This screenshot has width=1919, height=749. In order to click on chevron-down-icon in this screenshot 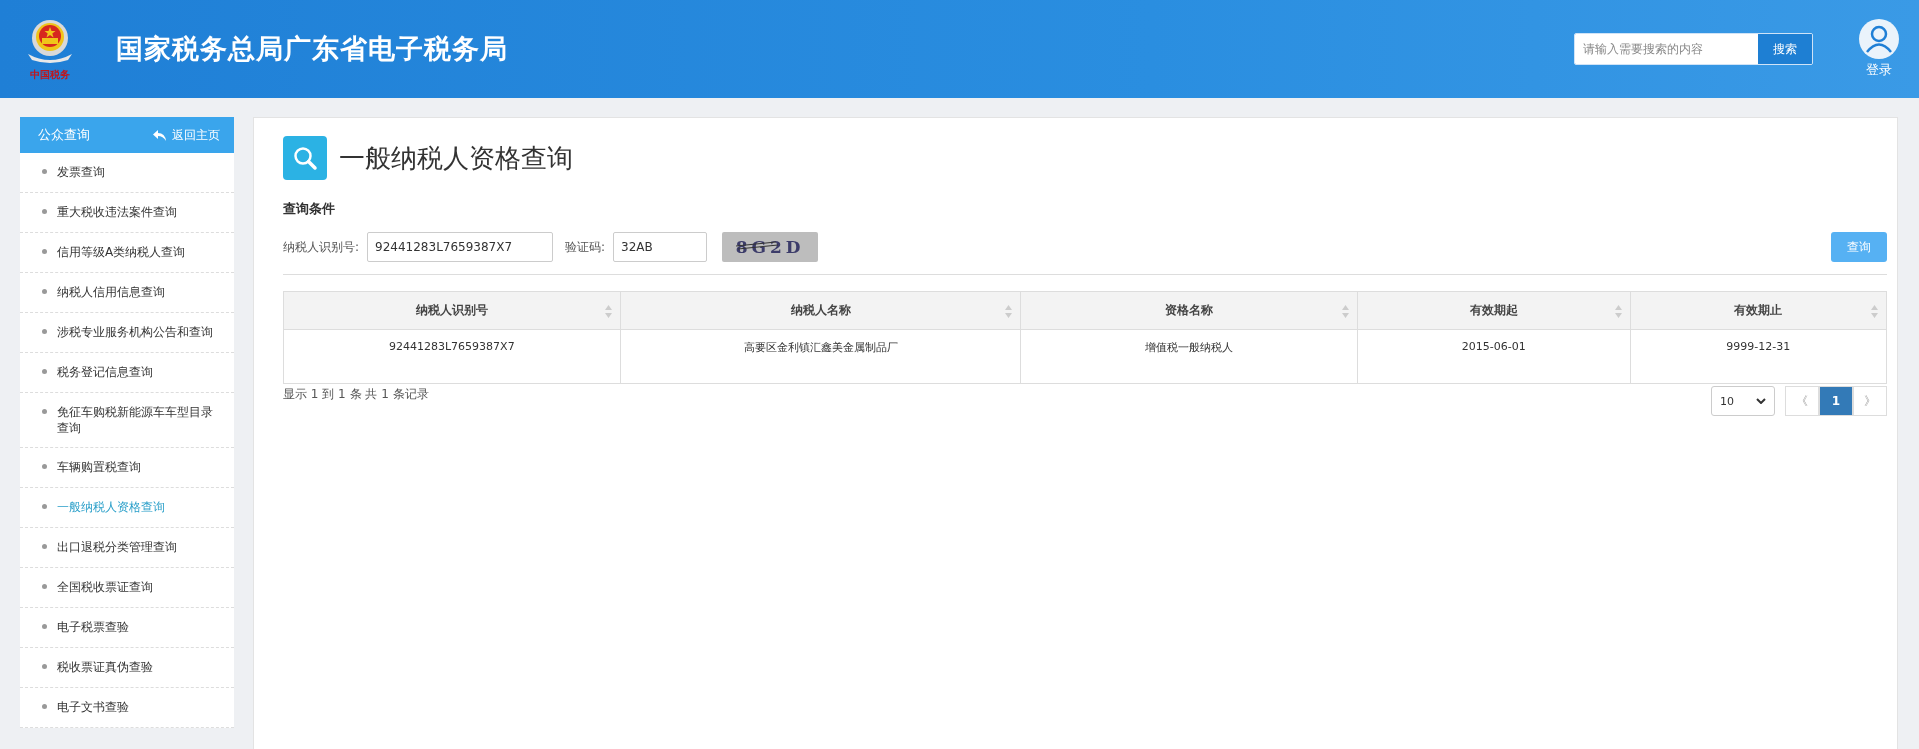, I will do `click(1761, 401)`.